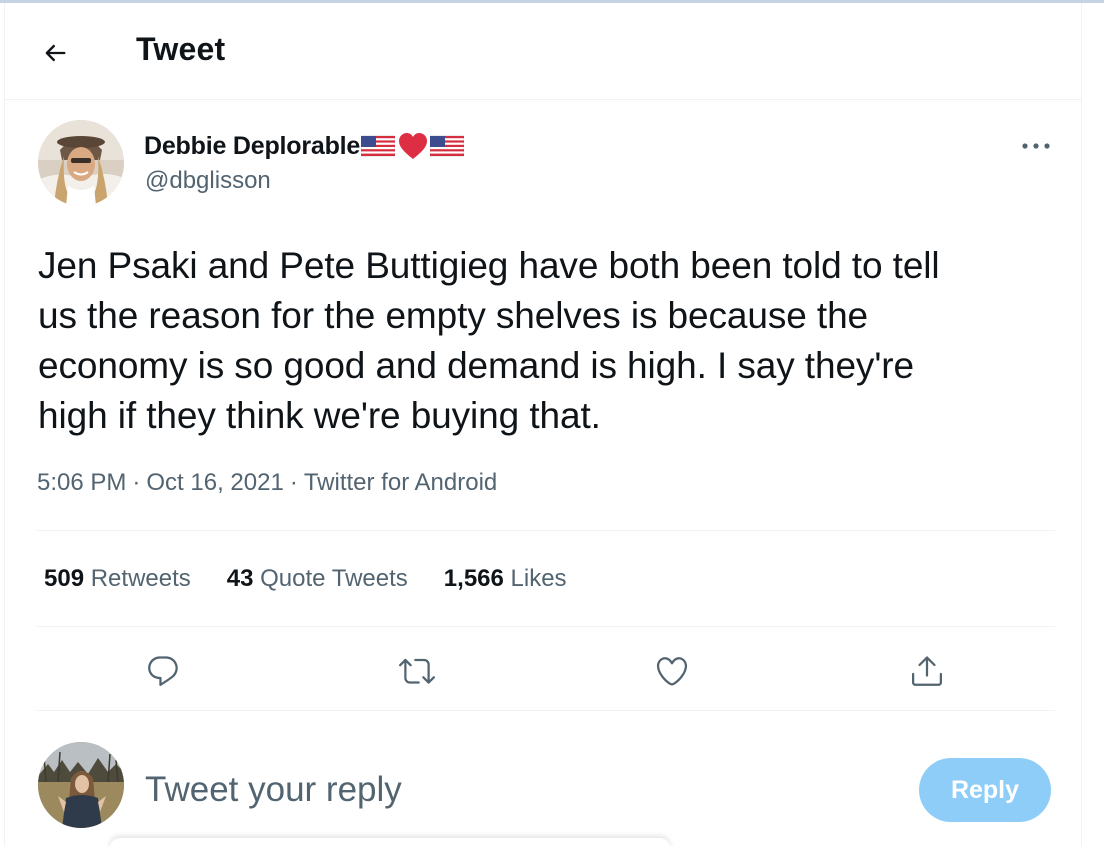 The width and height of the screenshot is (1104, 846). What do you see at coordinates (181, 49) in the screenshot?
I see `page-title: Tweet` at bounding box center [181, 49].